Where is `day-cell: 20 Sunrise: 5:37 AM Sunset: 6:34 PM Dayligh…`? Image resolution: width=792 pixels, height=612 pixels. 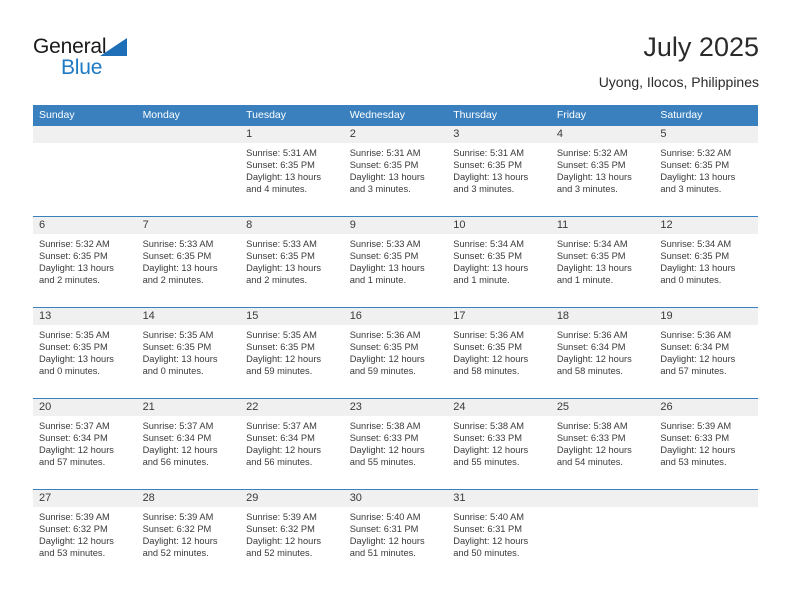 day-cell: 20 Sunrise: 5:37 AM Sunset: 6:34 PM Dayligh… is located at coordinates (85, 444).